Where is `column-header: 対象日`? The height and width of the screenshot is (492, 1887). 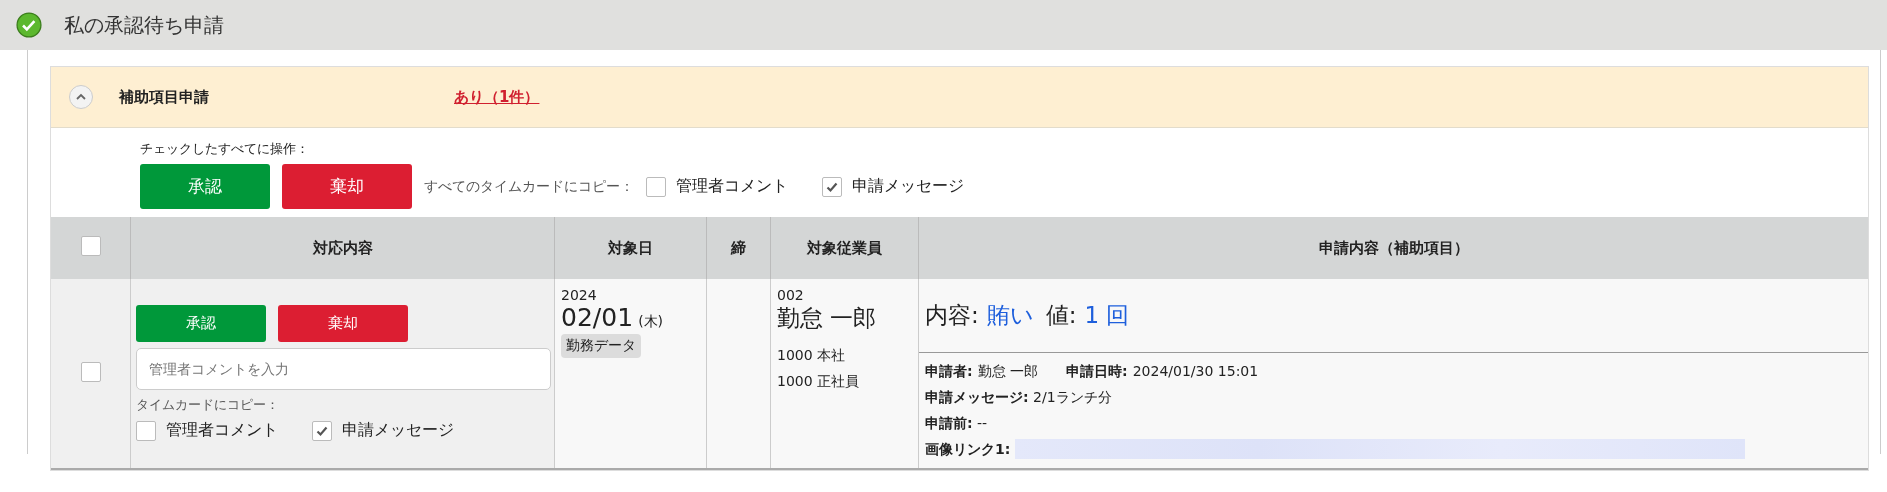
column-header: 対象日 is located at coordinates (630, 248).